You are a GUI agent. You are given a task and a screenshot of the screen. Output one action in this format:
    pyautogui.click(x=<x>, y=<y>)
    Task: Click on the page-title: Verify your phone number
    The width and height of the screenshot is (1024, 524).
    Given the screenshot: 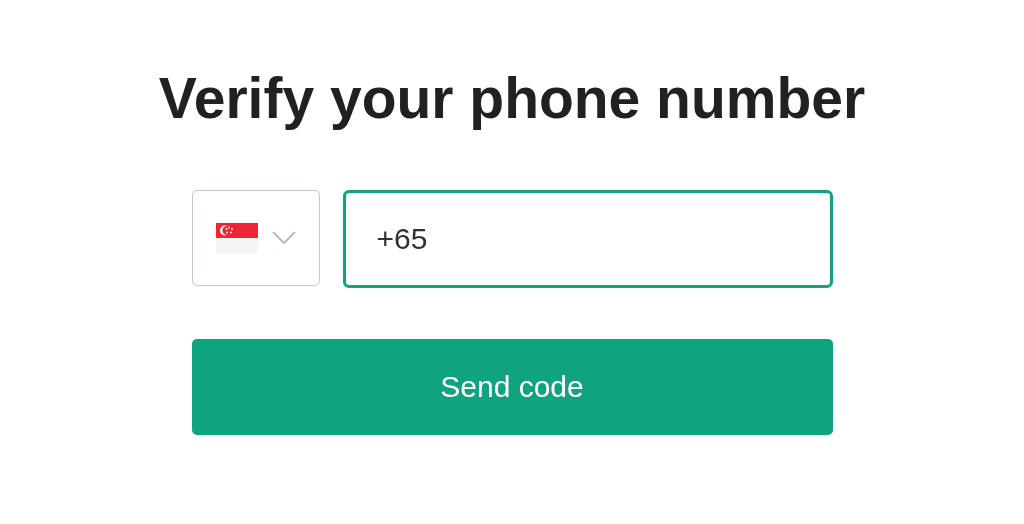 What is the action you would take?
    pyautogui.click(x=512, y=98)
    